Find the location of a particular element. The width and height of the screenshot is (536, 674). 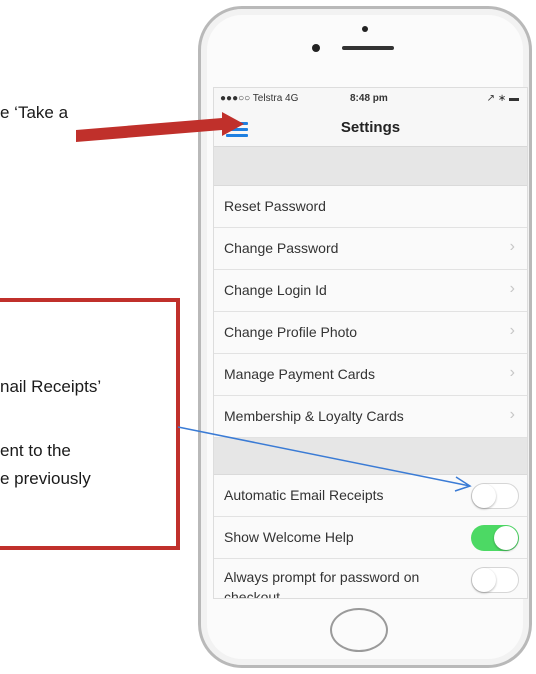

settings-row-label: Membership & Loyalty Cards is located at coordinates (314, 416).